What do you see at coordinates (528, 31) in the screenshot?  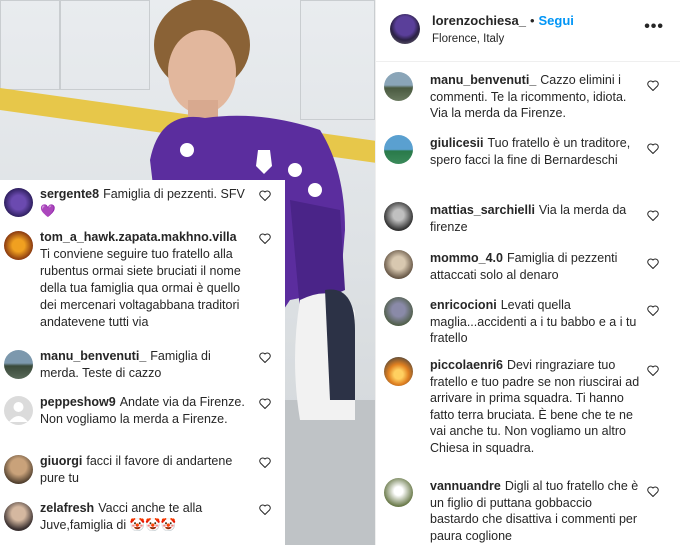 I see `post-header: lorenzochiesa_ • Segui Florence, Italy •••` at bounding box center [528, 31].